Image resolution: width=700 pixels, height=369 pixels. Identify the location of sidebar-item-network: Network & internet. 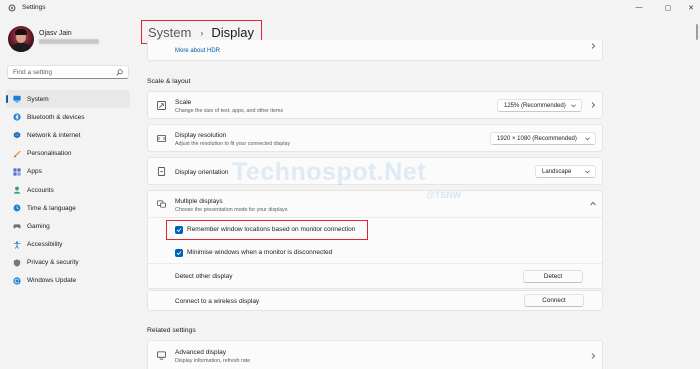
(68, 135).